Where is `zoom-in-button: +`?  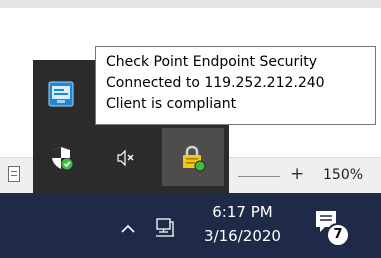
zoom-in-button: + is located at coordinates (297, 174).